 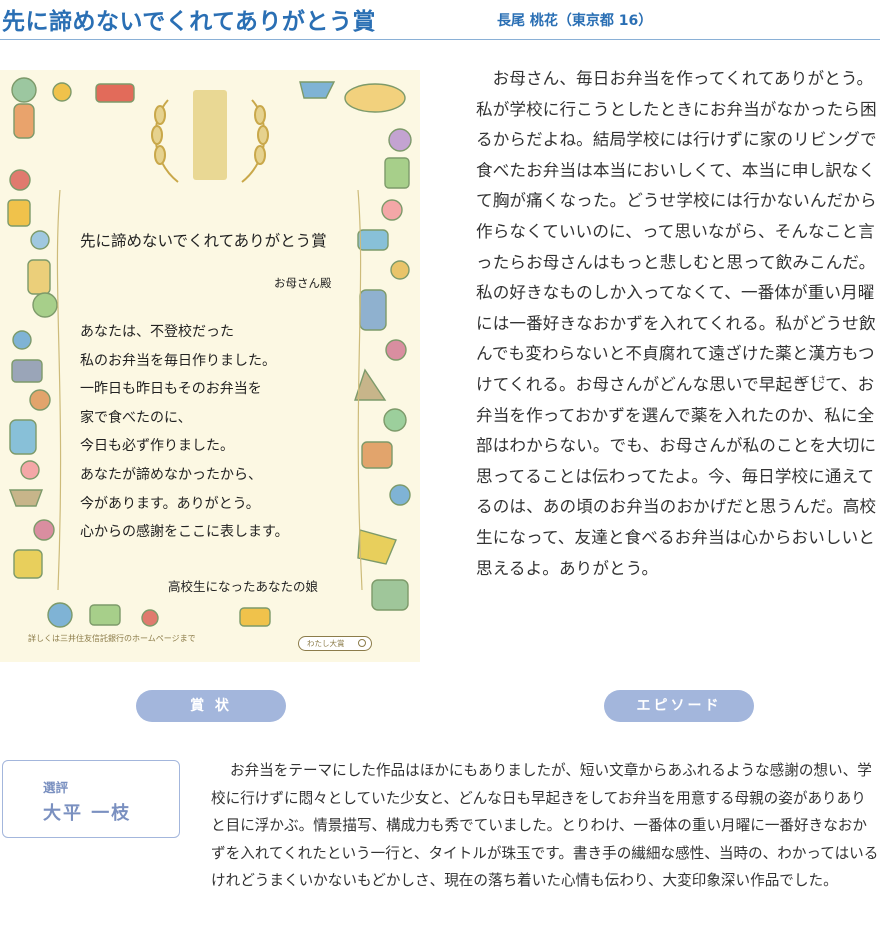 I want to click on certificate-recipient: お母さん殿, so click(x=303, y=283).